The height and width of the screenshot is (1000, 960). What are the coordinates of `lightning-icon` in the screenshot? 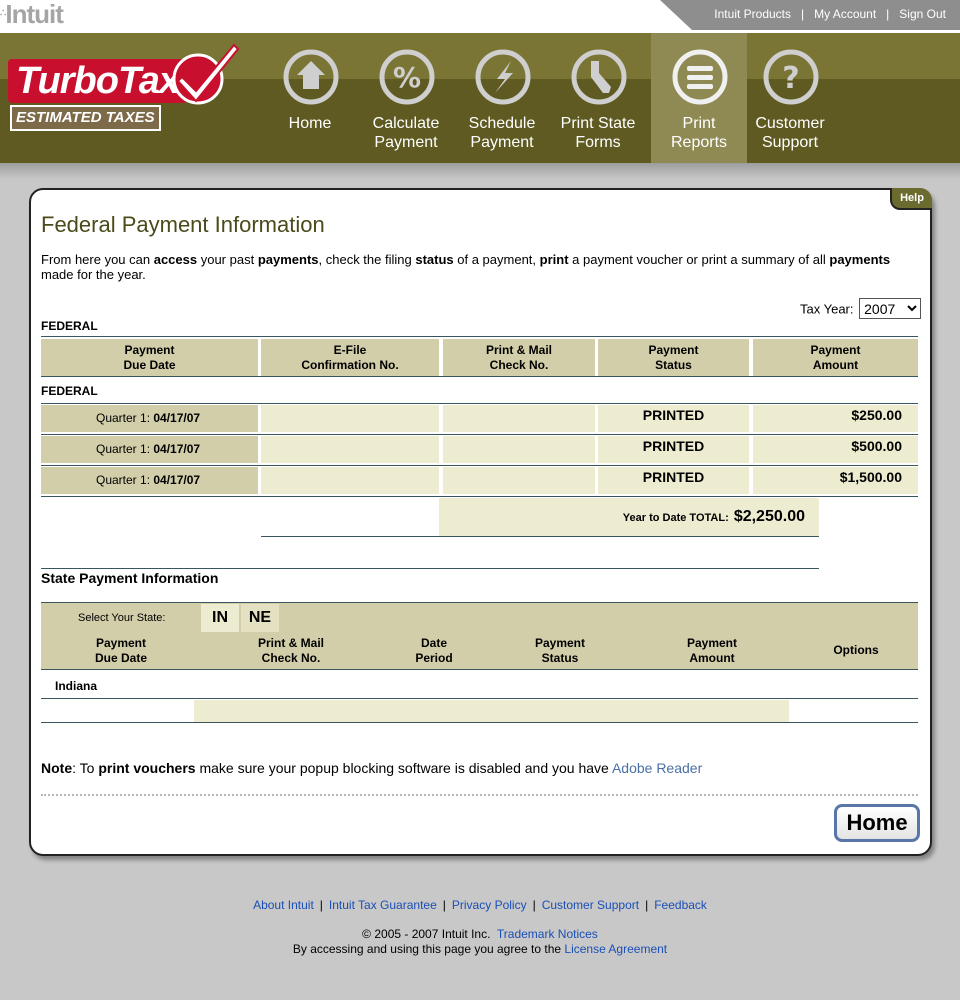 It's located at (503, 77).